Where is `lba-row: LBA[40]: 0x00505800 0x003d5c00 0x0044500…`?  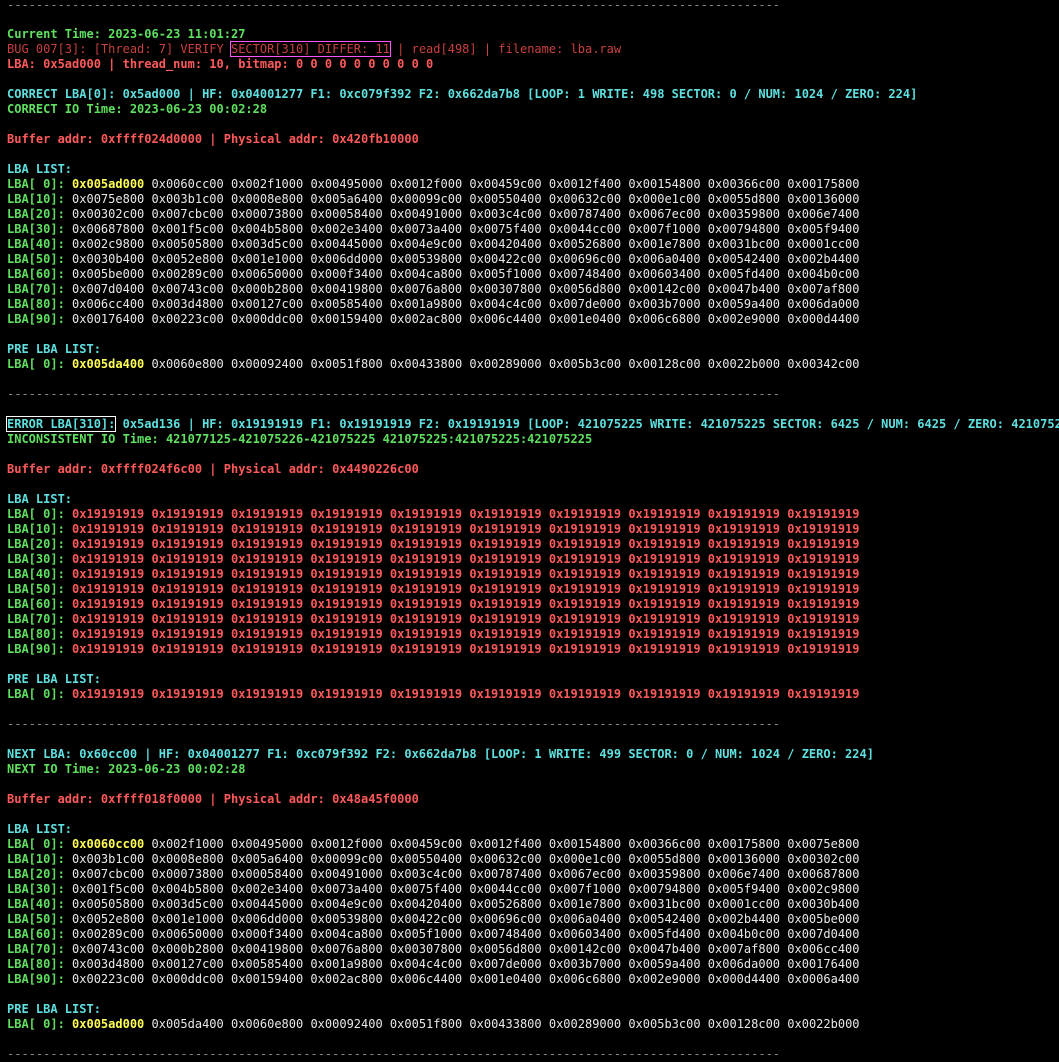
lba-row: LBA[40]: 0x00505800 0x003d5c00 0x0044500… is located at coordinates (433, 904).